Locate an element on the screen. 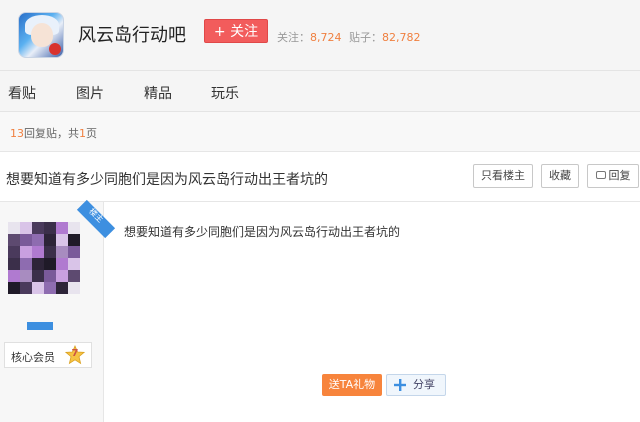 The height and width of the screenshot is (422, 640). post-content: 想要知道有多少同胞们是因为风云岛行动出王者坑的 is located at coordinates (262, 232).